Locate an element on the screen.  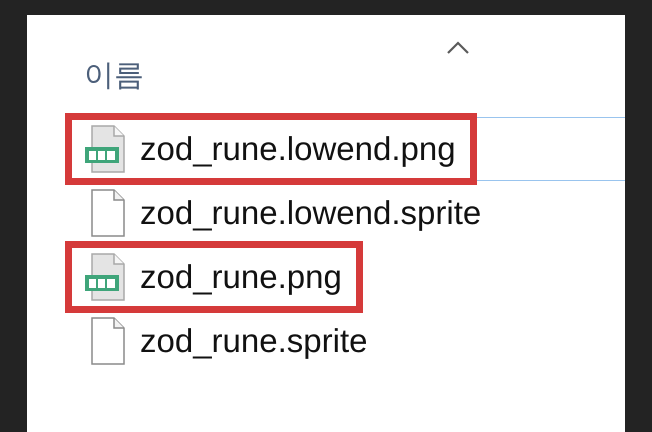
file-name: zod_rune.lowend.sprite is located at coordinates (311, 213).